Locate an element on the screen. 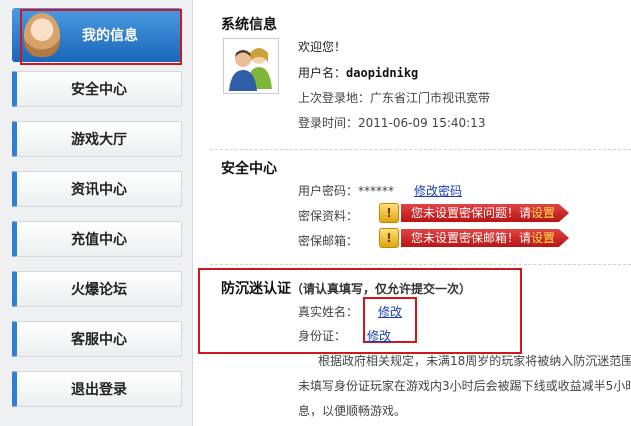 The height and width of the screenshot is (426, 631). security-question-label: 密保资料： is located at coordinates (328, 216).